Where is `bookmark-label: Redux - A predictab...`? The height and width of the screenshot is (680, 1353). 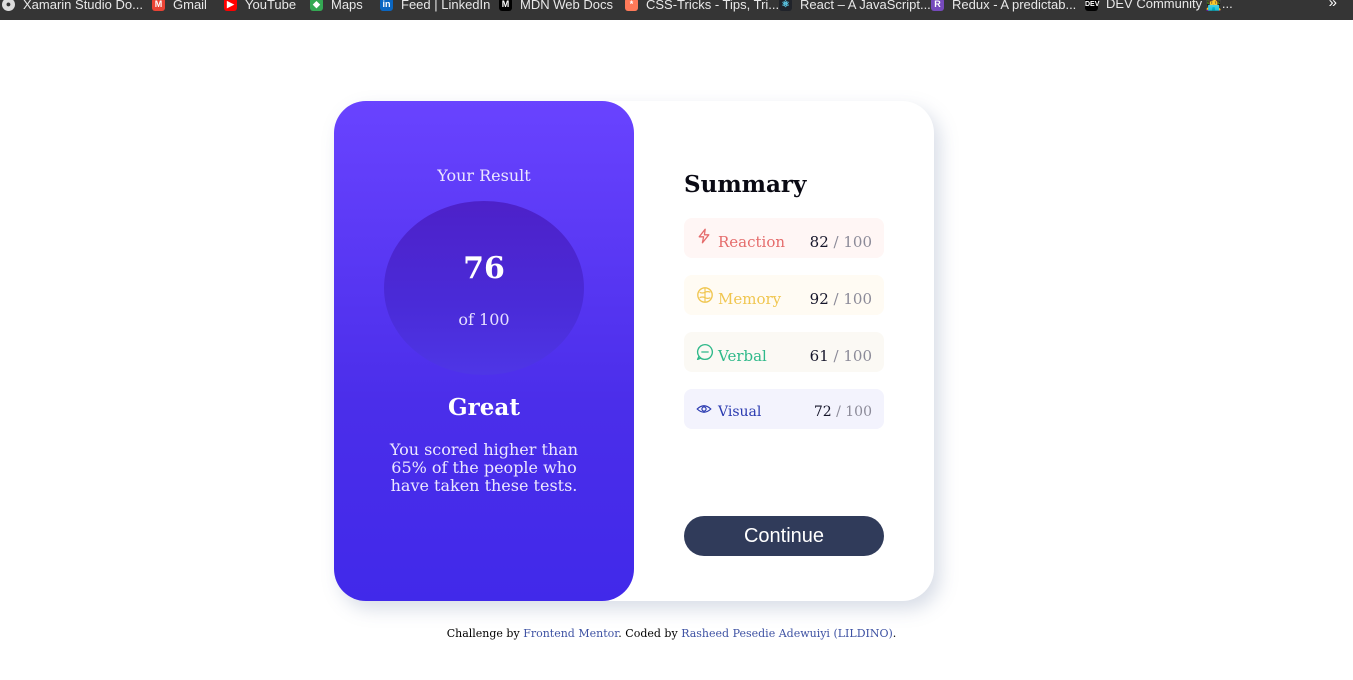
bookmark-label: Redux - A predictab... is located at coordinates (1014, 6).